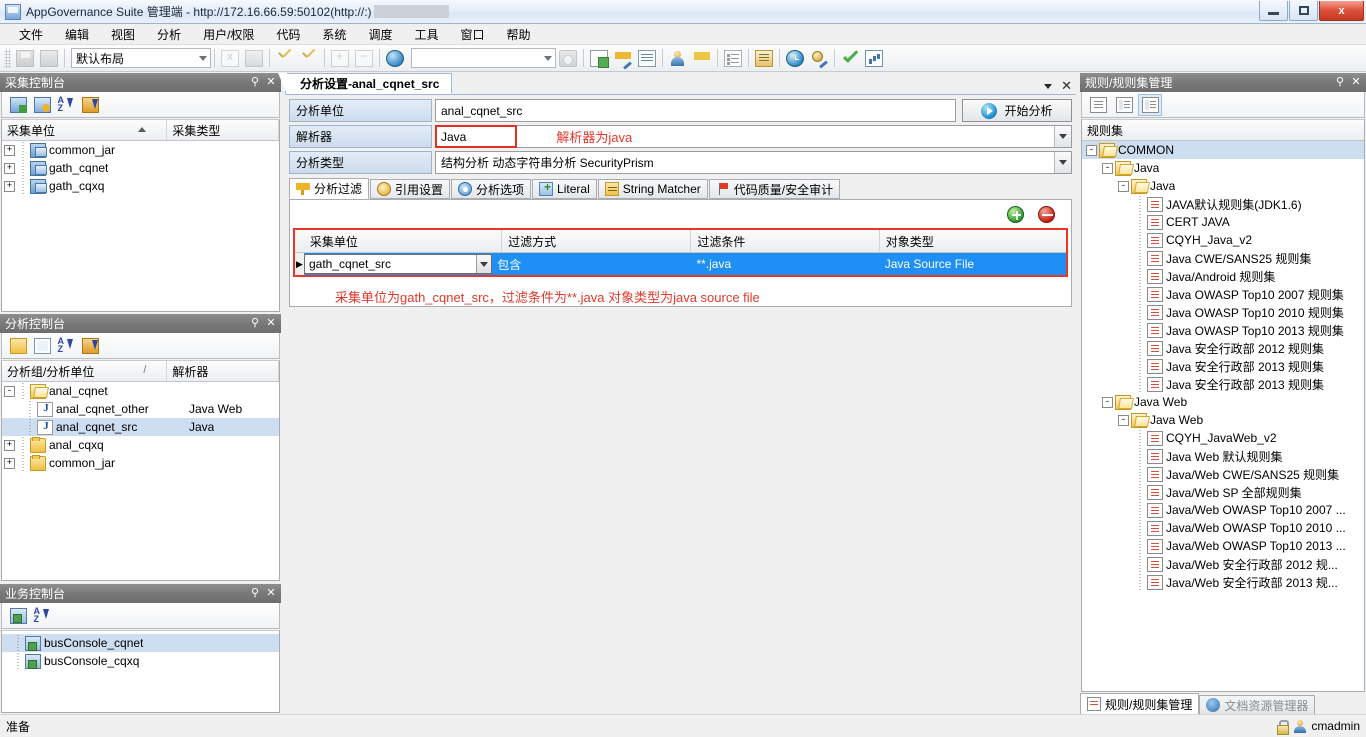 The width and height of the screenshot is (1366, 737). What do you see at coordinates (774, 189) in the screenshot?
I see `tab-code-quality-audit: 代码质量/安全审计` at bounding box center [774, 189].